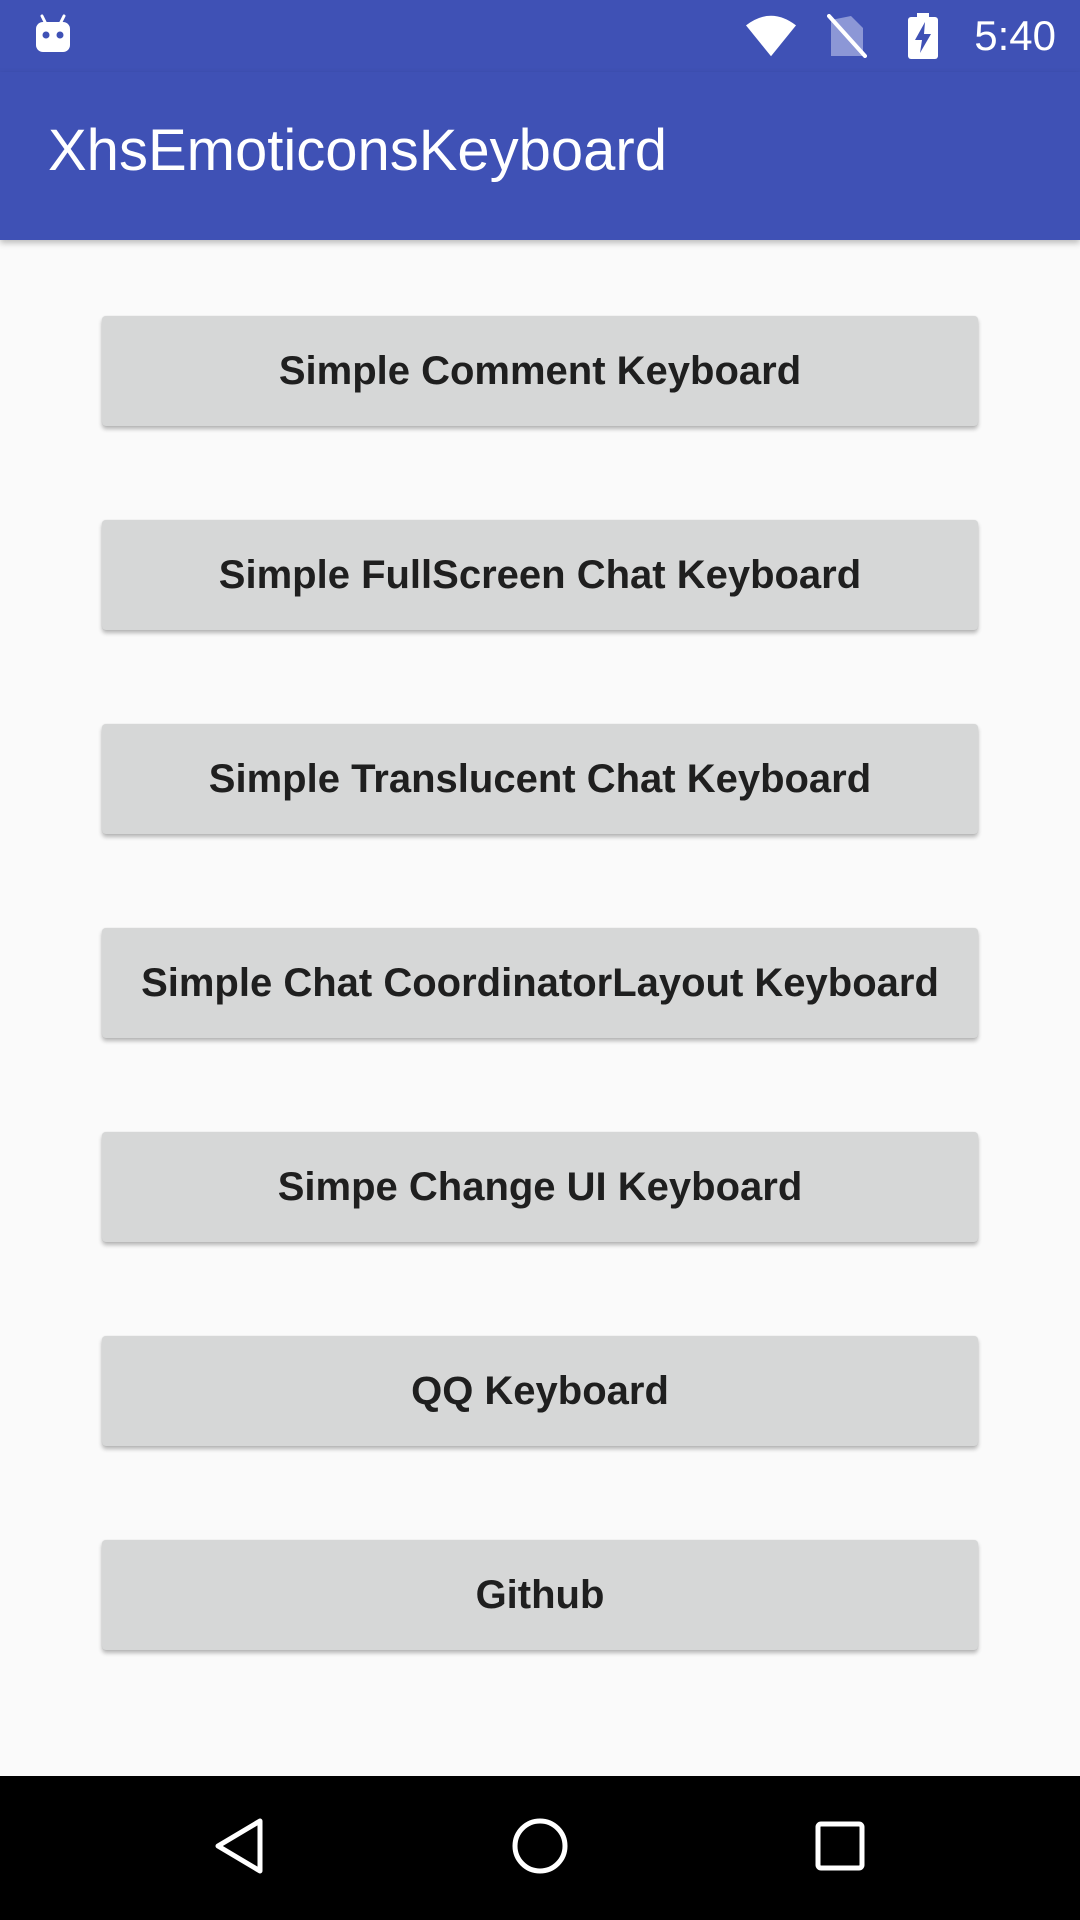 The width and height of the screenshot is (1080, 1920). I want to click on status-bar: 5:40, so click(540, 36).